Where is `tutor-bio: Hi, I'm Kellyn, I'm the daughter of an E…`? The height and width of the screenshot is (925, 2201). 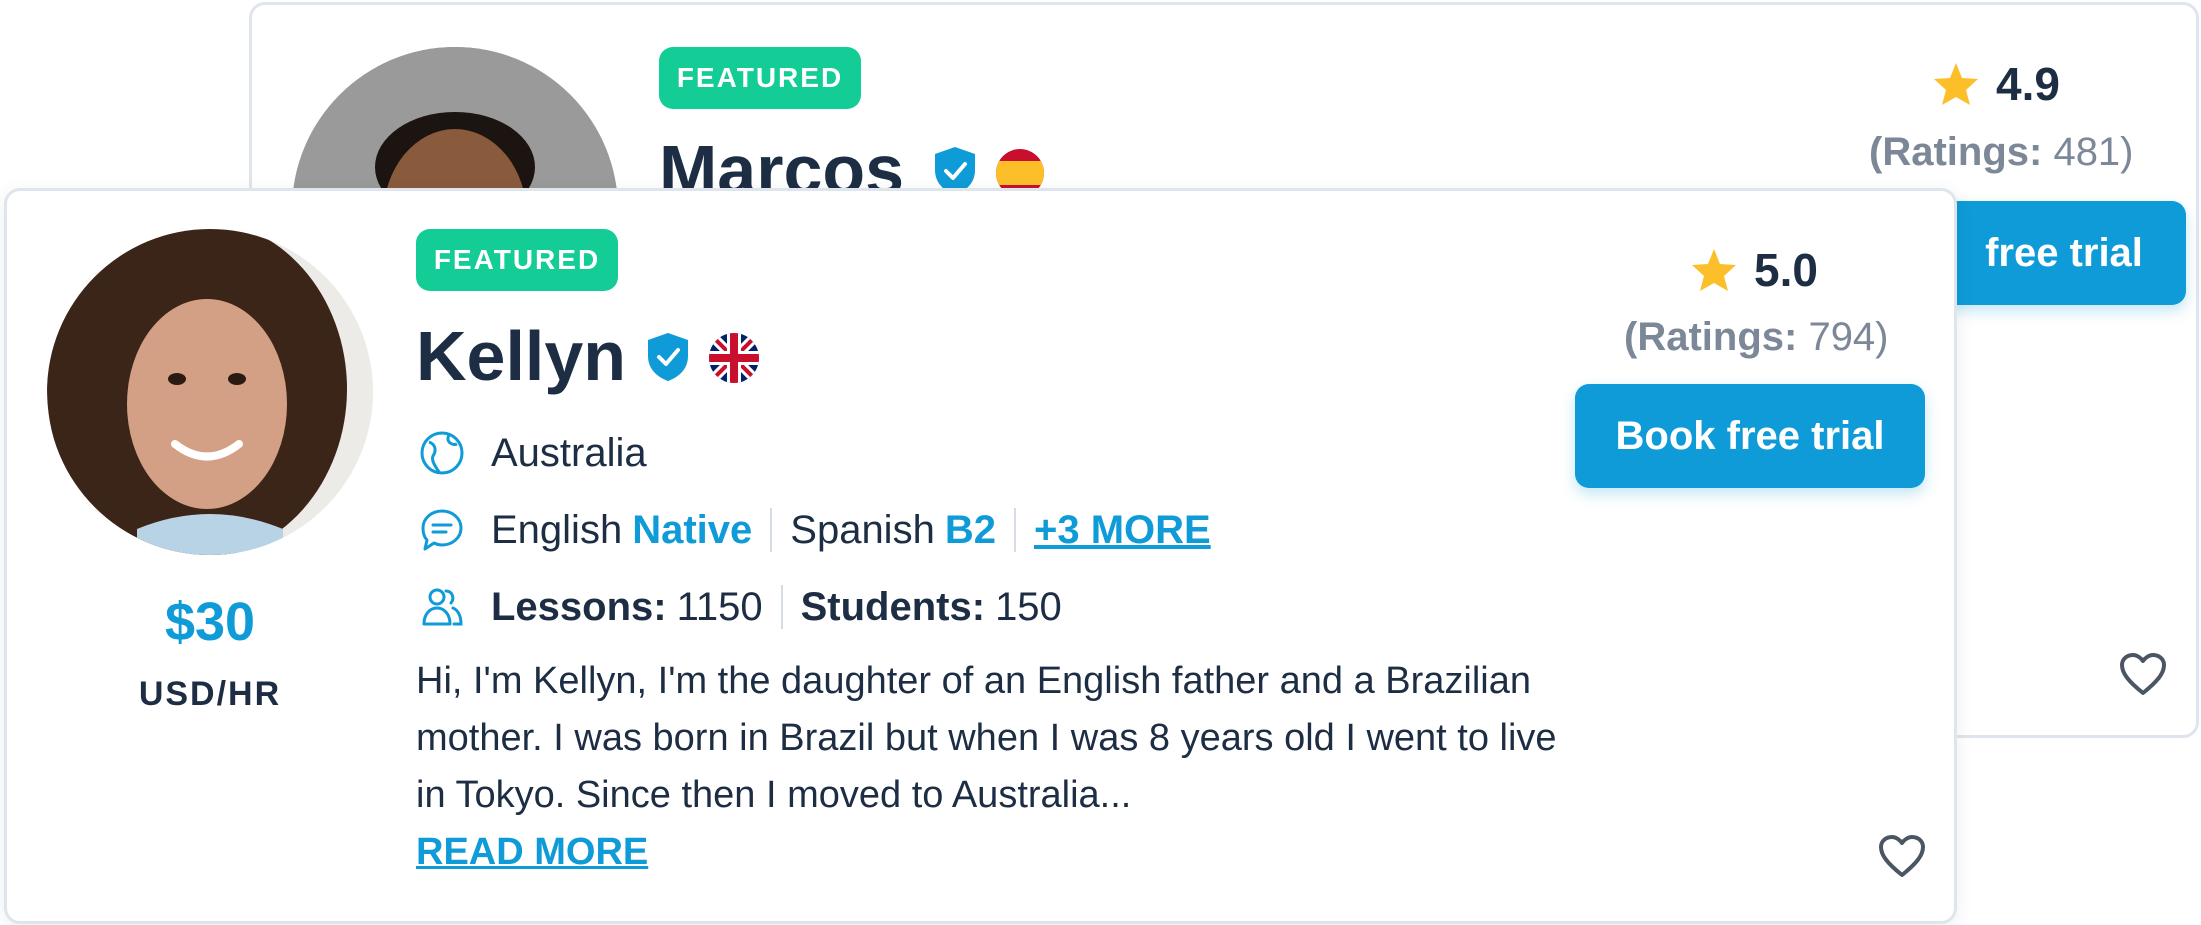
tutor-bio: Hi, I'm Kellyn, I'm the daughter of an E… is located at coordinates (986, 738).